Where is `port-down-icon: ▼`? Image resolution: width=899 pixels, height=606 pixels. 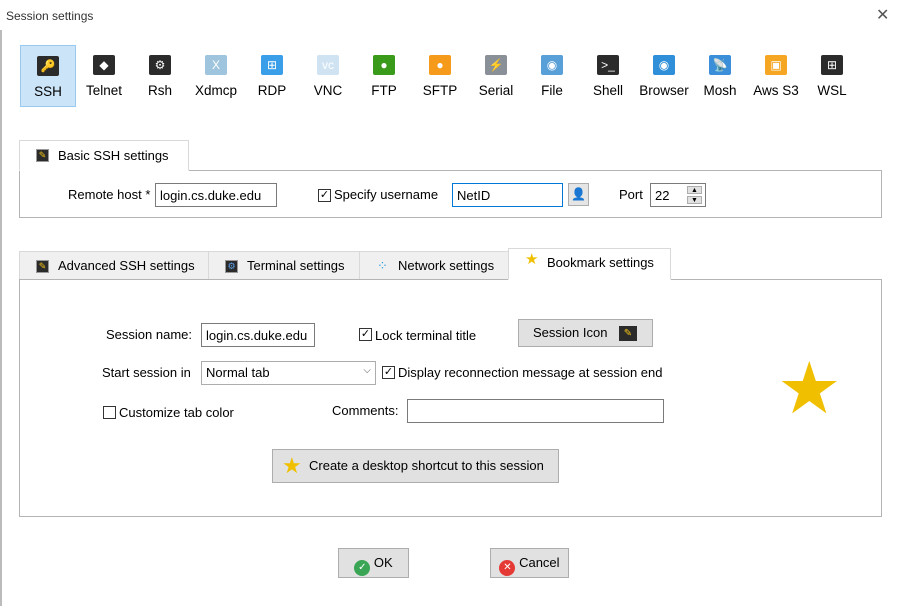
port-down-icon: ▼ is located at coordinates (694, 200).